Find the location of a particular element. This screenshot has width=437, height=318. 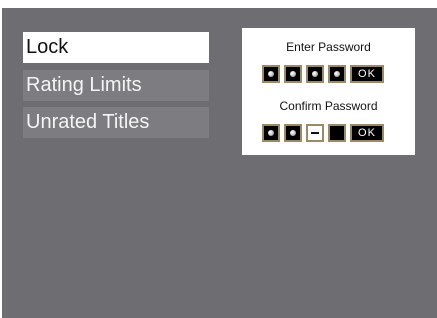

menu-item-unrated-titles: Unrated Titles is located at coordinates (116, 122).